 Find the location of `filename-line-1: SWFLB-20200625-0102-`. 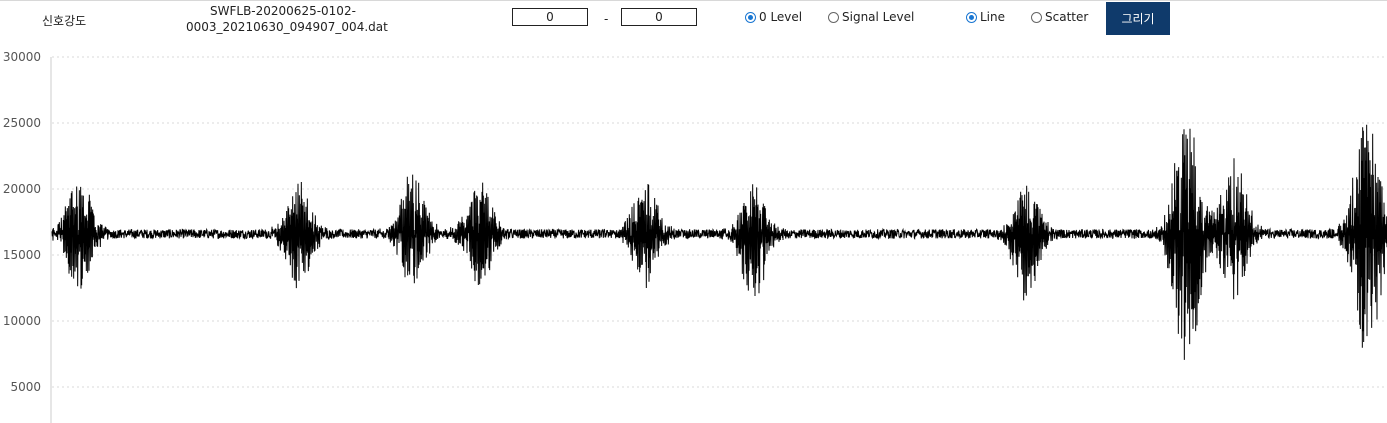

filename-line-1: SWFLB-20200625-0102- is located at coordinates (283, 11).